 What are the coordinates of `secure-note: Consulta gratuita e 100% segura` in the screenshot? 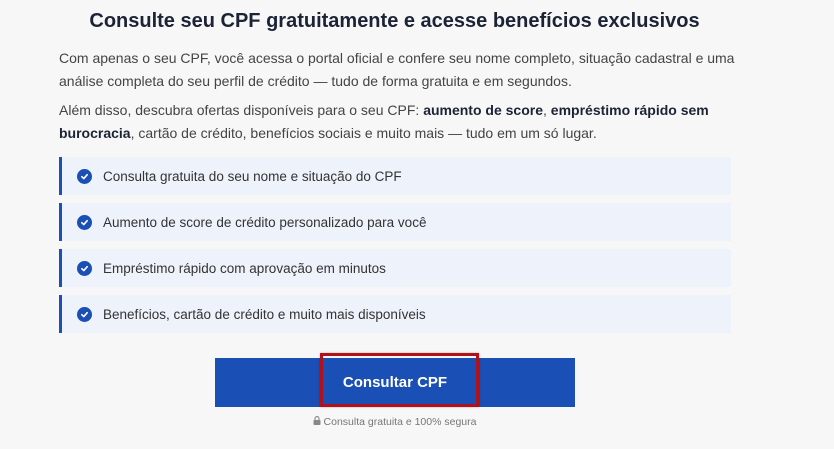 It's located at (394, 422).